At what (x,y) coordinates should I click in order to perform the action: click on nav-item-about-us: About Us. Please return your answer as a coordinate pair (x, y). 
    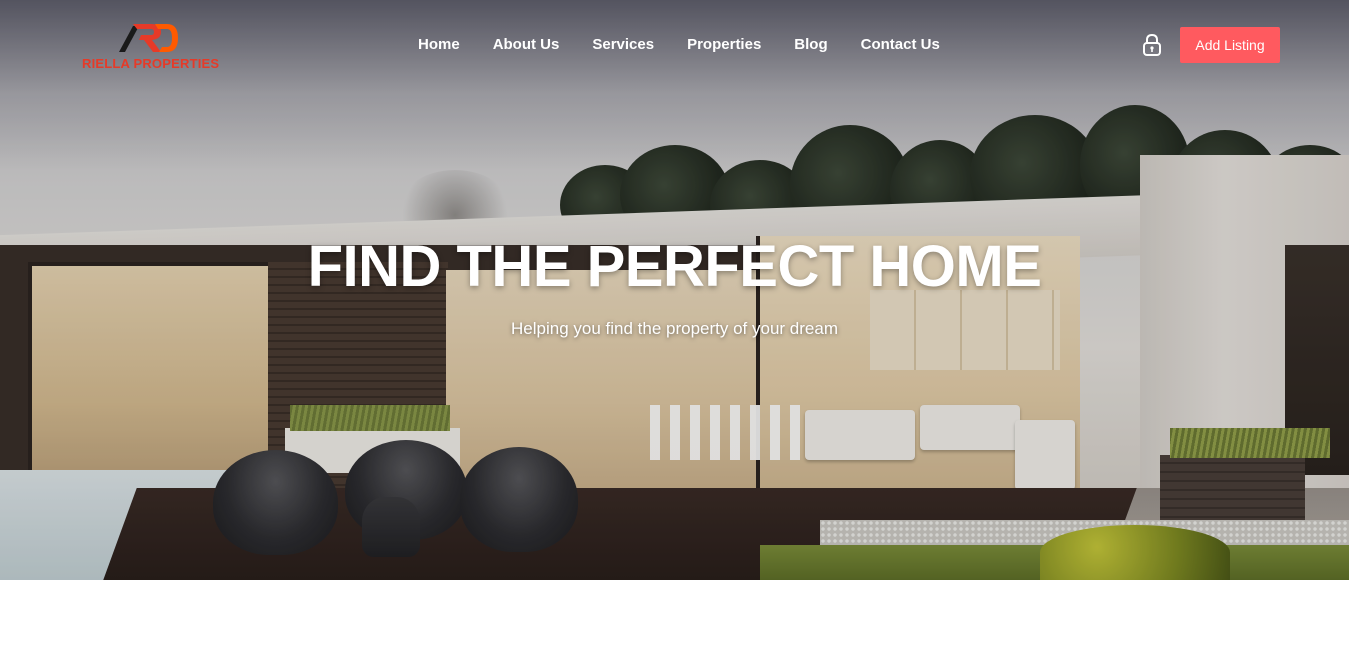
    Looking at the image, I should click on (526, 45).